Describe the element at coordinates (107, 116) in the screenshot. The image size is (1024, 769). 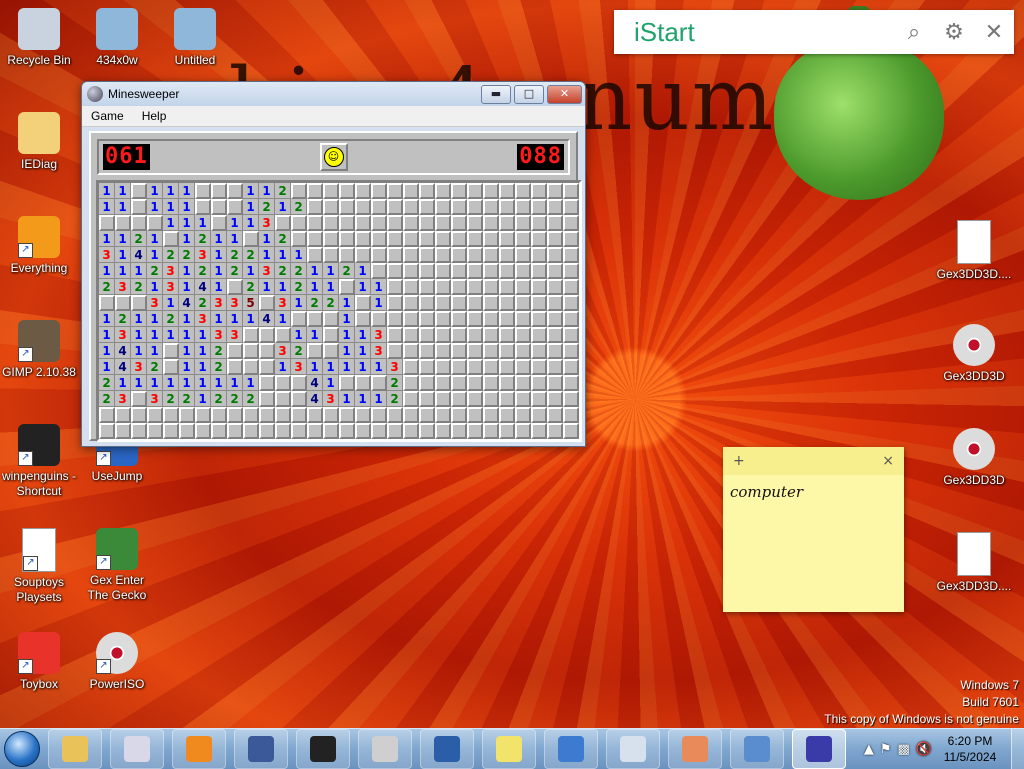
I see `menu-game: Game` at that location.